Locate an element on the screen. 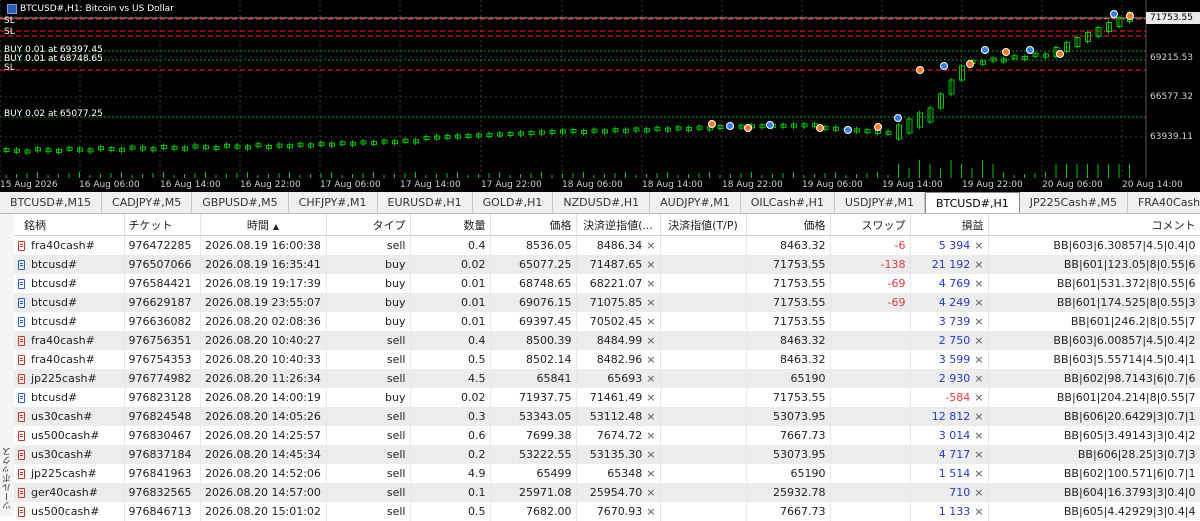  stop-loss-cell: × 53135.30 is located at coordinates (618, 454).